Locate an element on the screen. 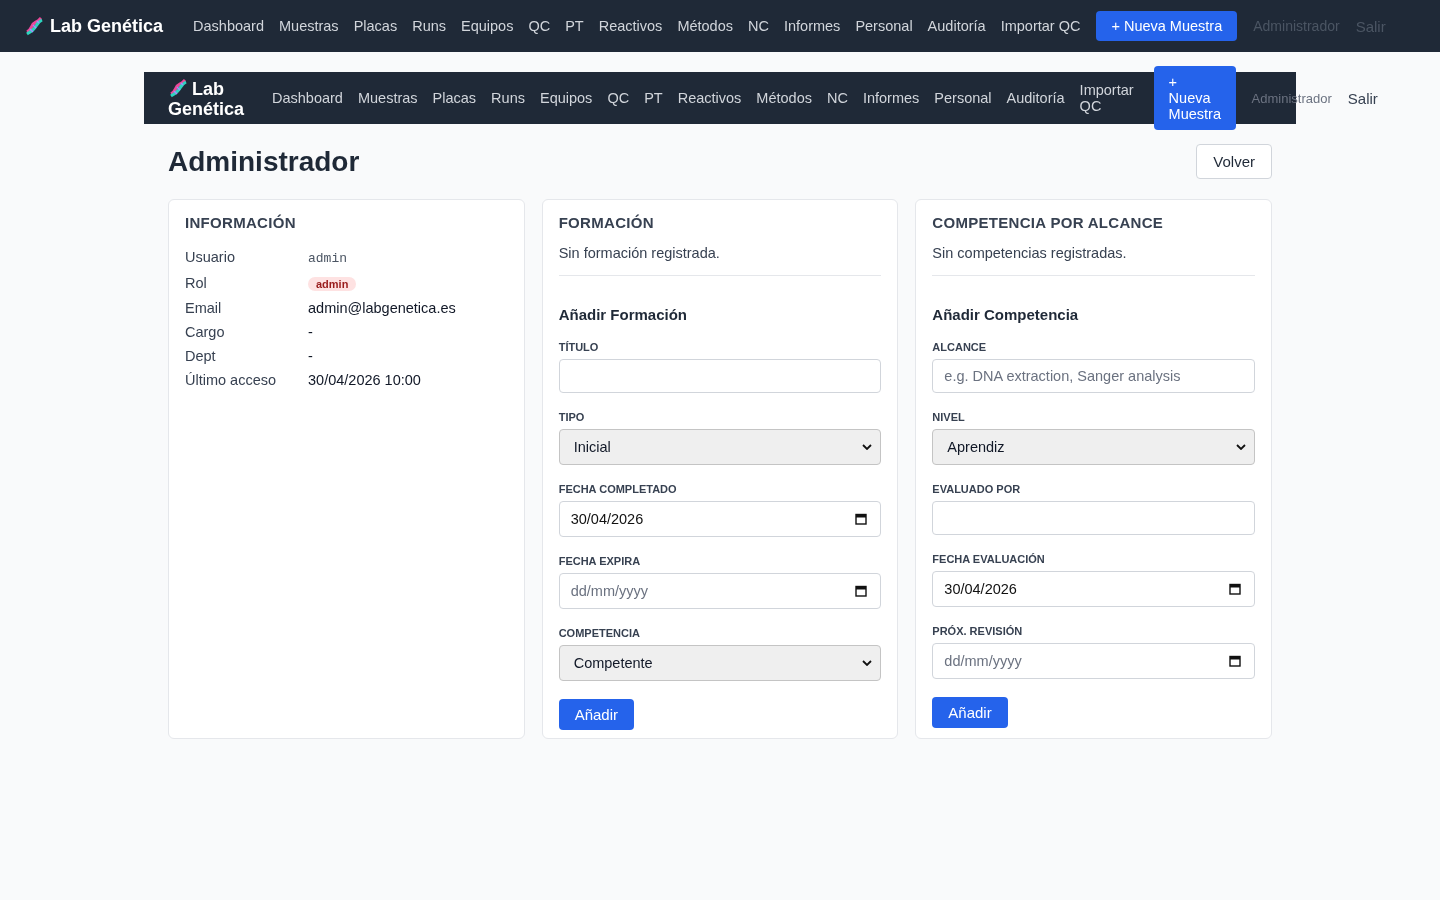 The width and height of the screenshot is (1440, 900). info-label: Último acceso is located at coordinates (231, 380).